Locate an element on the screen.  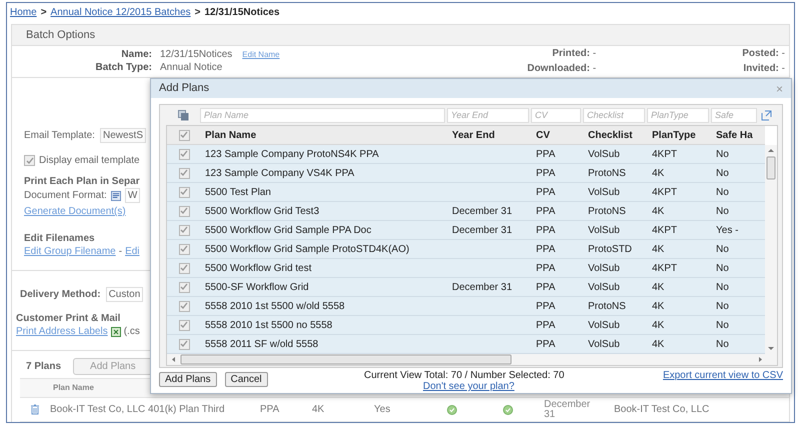
table-cell-text: 5558 2010 1st 5500 w/old 5558 is located at coordinates (275, 307).